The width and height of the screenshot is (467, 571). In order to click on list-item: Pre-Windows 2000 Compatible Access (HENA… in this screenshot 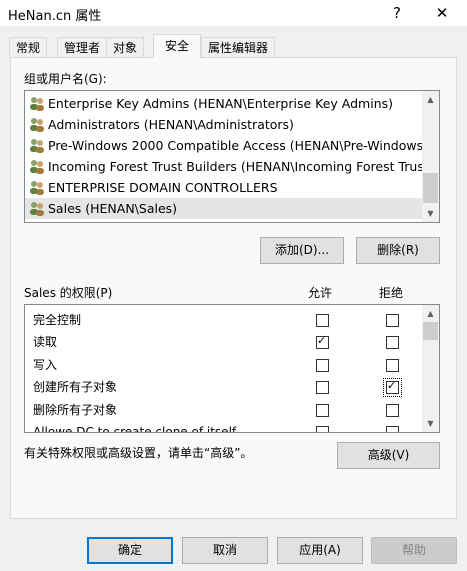, I will do `click(232, 145)`.